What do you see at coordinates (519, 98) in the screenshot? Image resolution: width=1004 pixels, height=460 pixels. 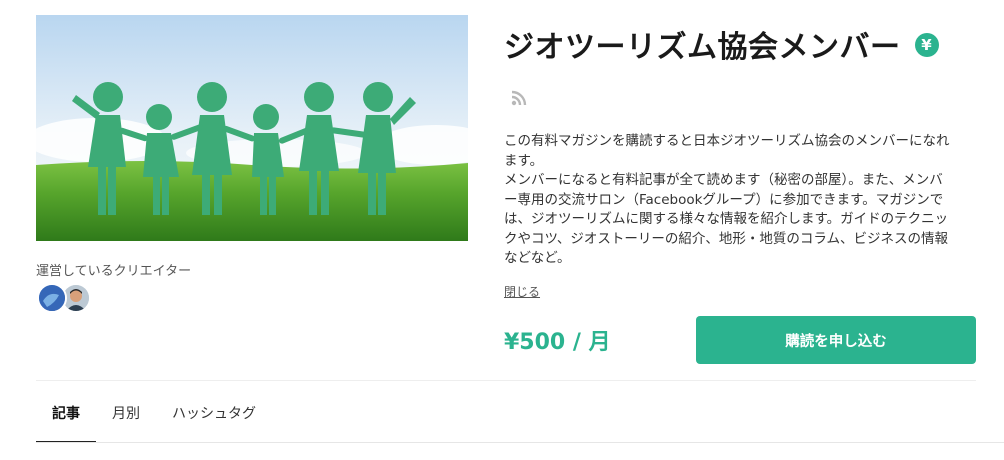 I see `rss-icon` at bounding box center [519, 98].